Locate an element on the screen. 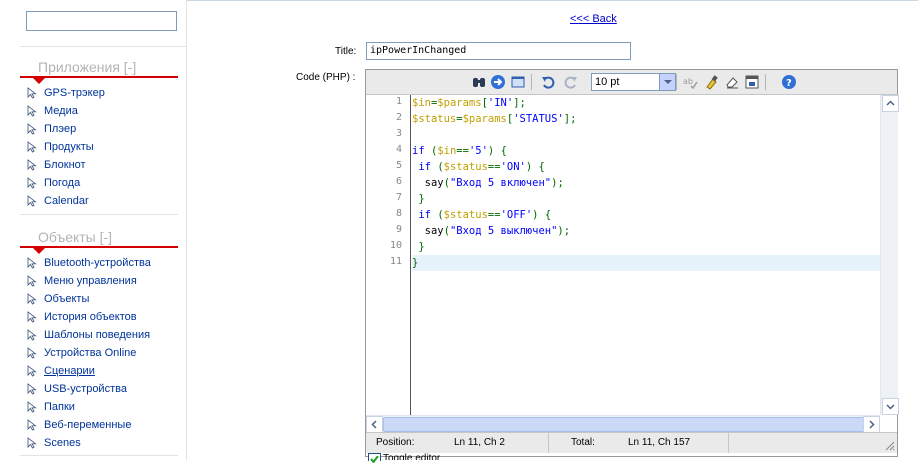 This screenshot has height=466, width=918. code-line is located at coordinates (646, 135).